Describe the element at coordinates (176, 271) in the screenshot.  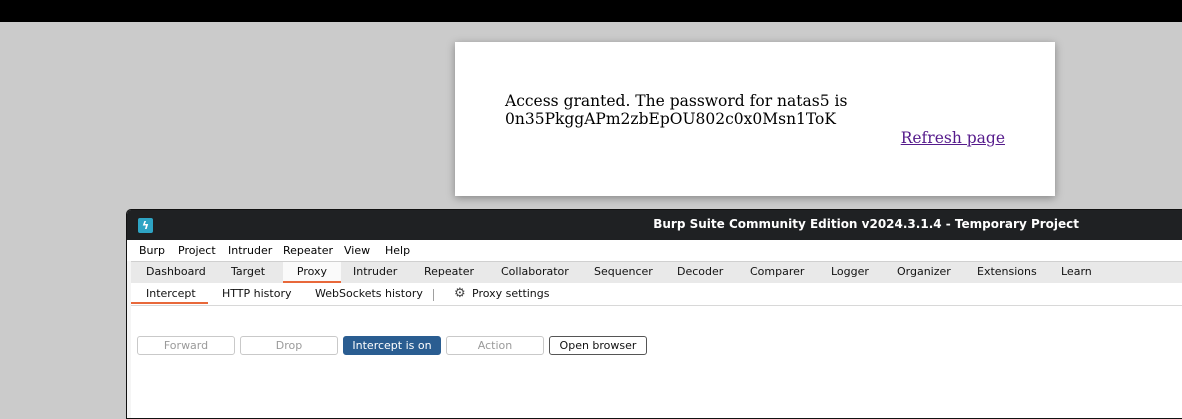
I see `tab-dashboard: Dashboard` at that location.